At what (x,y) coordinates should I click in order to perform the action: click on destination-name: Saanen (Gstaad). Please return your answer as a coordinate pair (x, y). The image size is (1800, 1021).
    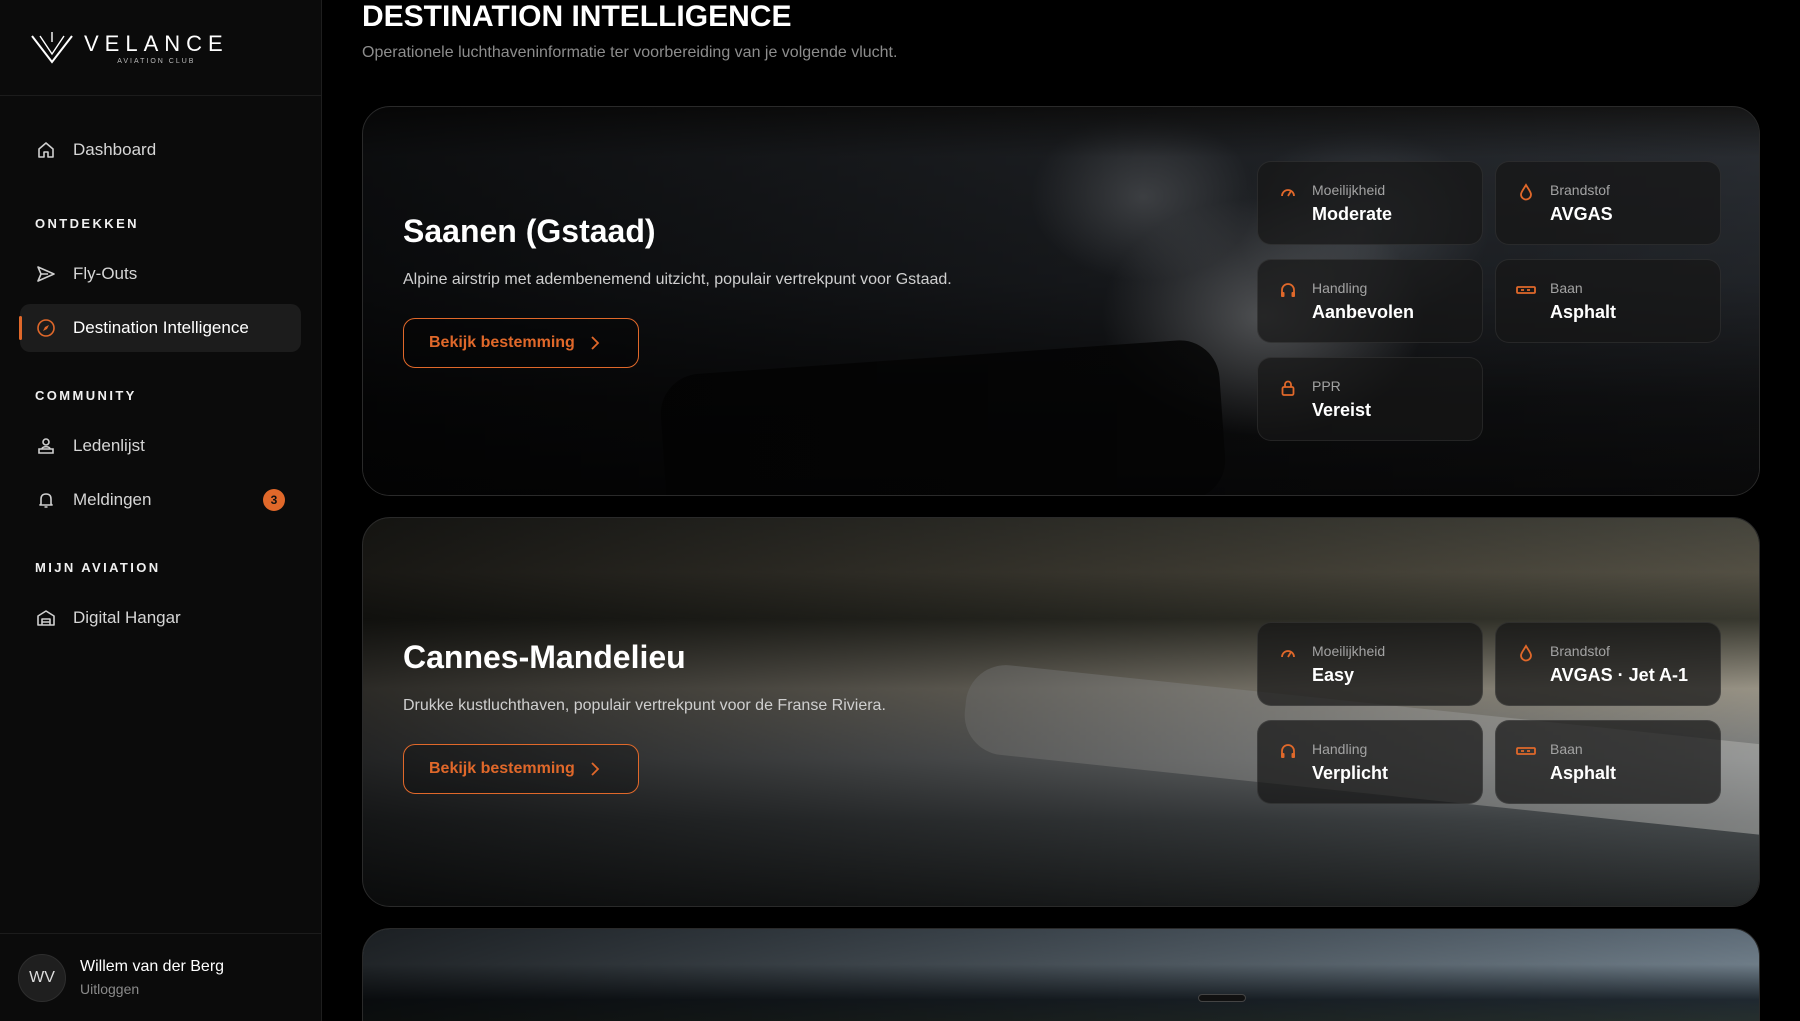
    Looking at the image, I should click on (529, 231).